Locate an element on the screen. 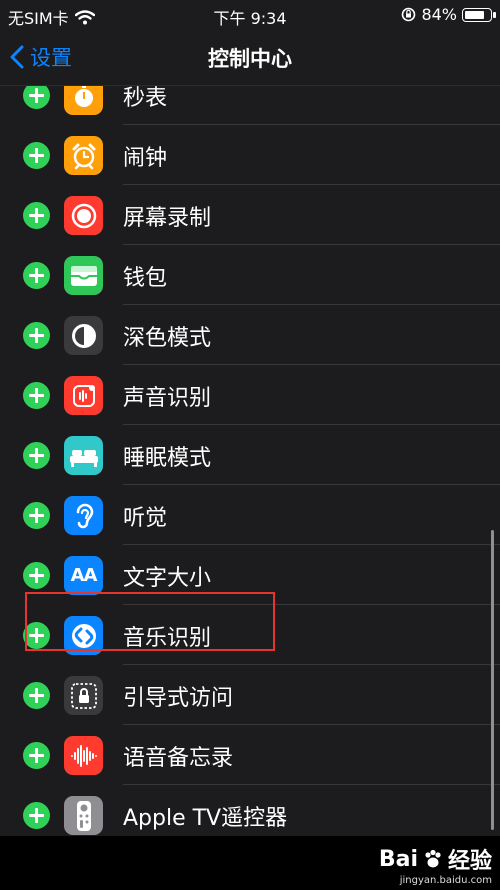 The width and height of the screenshot is (500, 890). battery-fill is located at coordinates (474, 14).